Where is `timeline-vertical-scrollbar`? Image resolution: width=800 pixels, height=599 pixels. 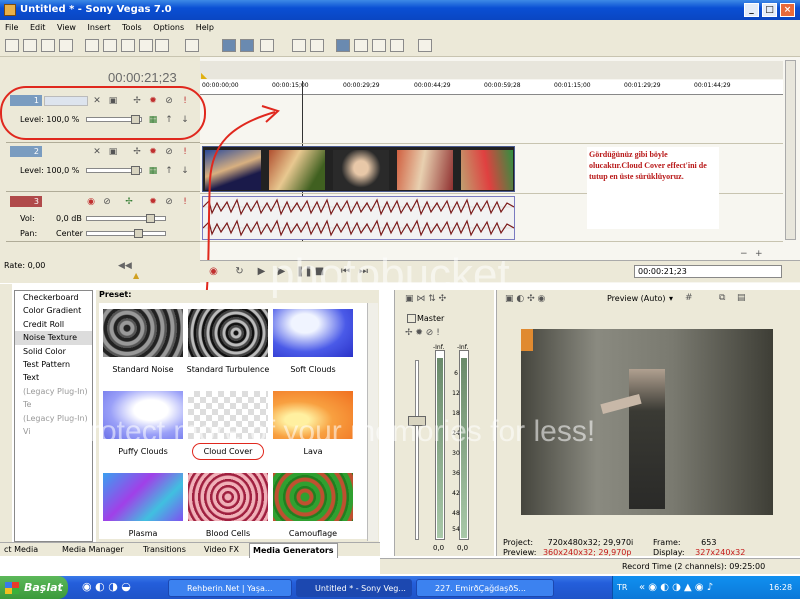 timeline-vertical-scrollbar is located at coordinates (790, 150).